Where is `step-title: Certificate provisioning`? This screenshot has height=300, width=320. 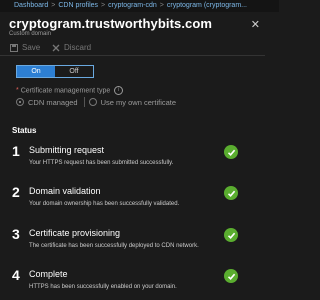
step-title: Certificate provisioning is located at coordinates (75, 233).